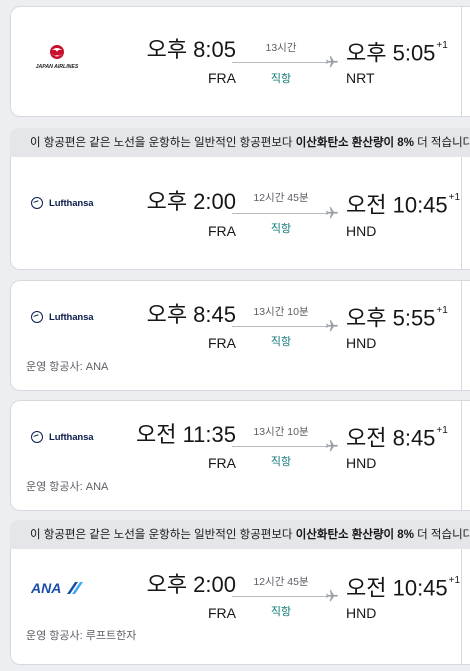 The width and height of the screenshot is (470, 671). I want to click on arrival-airport: NRT, so click(360, 78).